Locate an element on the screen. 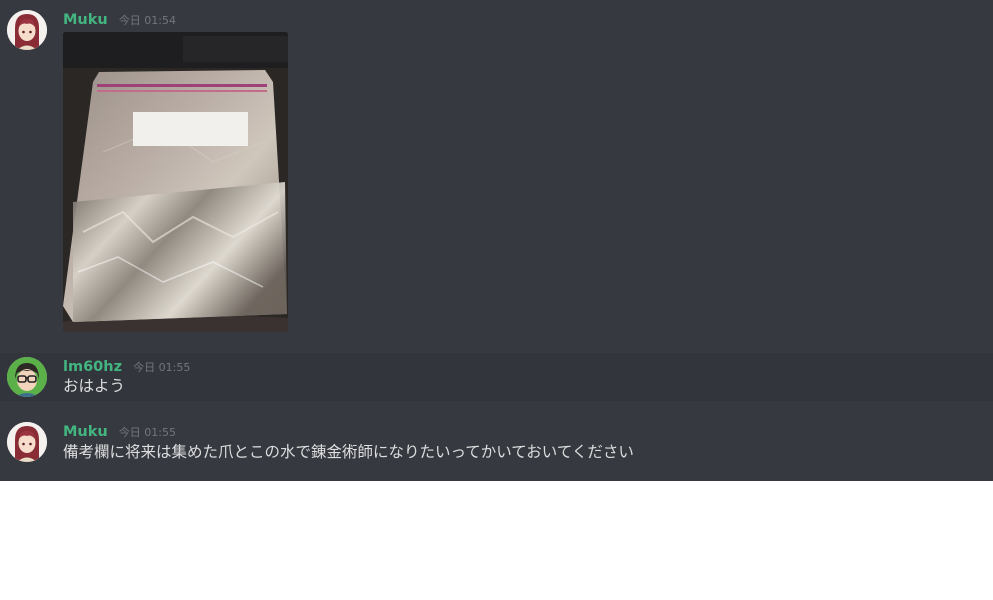 This screenshot has width=993, height=600. message-header: Muku 今日 01:55 is located at coordinates (119, 431).